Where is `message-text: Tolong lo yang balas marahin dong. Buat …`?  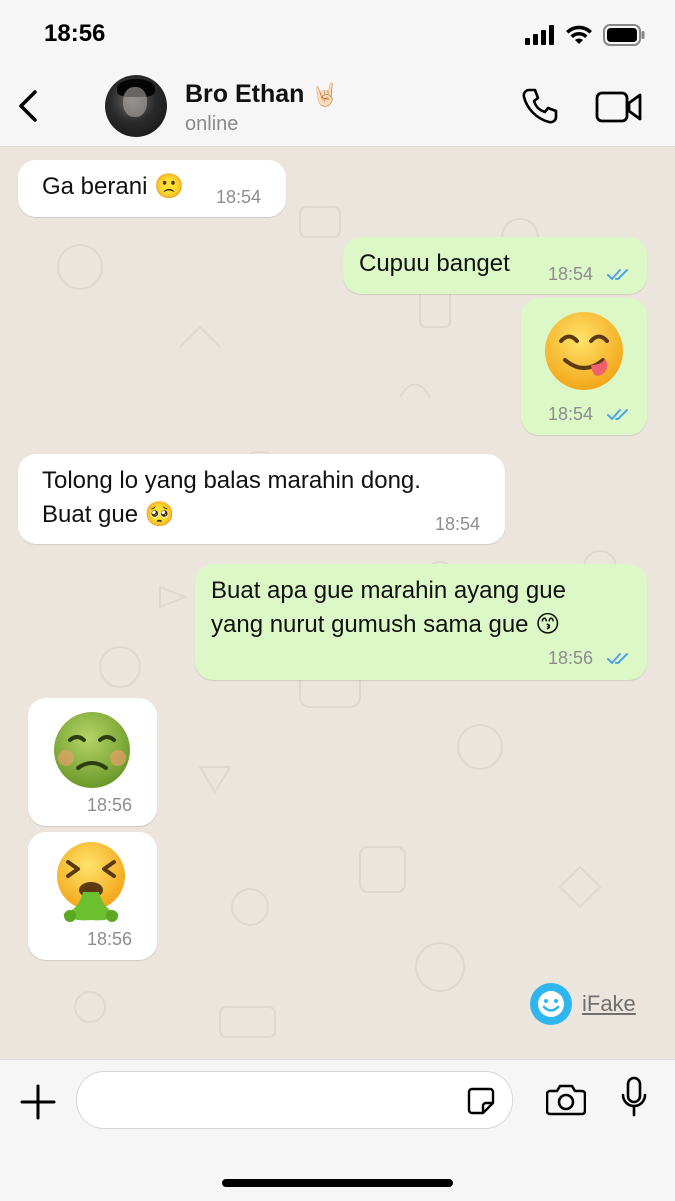 message-text: Tolong lo yang balas marahin dong. Buat … is located at coordinates (231, 497).